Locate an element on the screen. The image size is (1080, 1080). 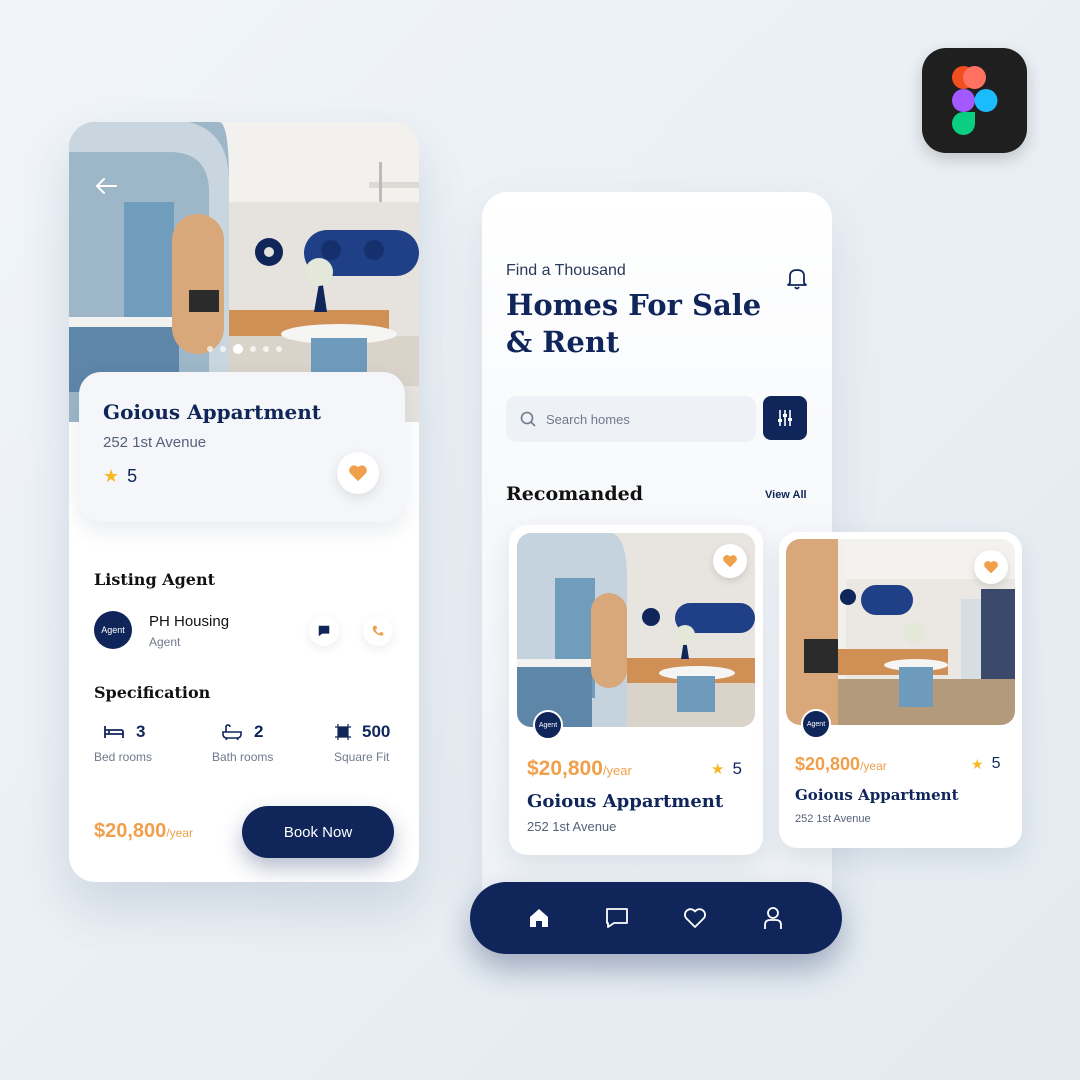
spec-label: Bed rooms is located at coordinates (123, 757).